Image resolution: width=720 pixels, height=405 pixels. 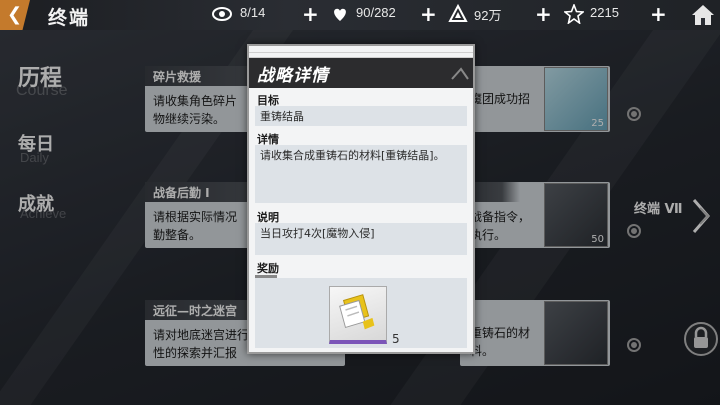 I want to click on top-bar: ❮ 终端 8/14 + 90/282 + 92万 + 2215 +, so click(x=360, y=15).